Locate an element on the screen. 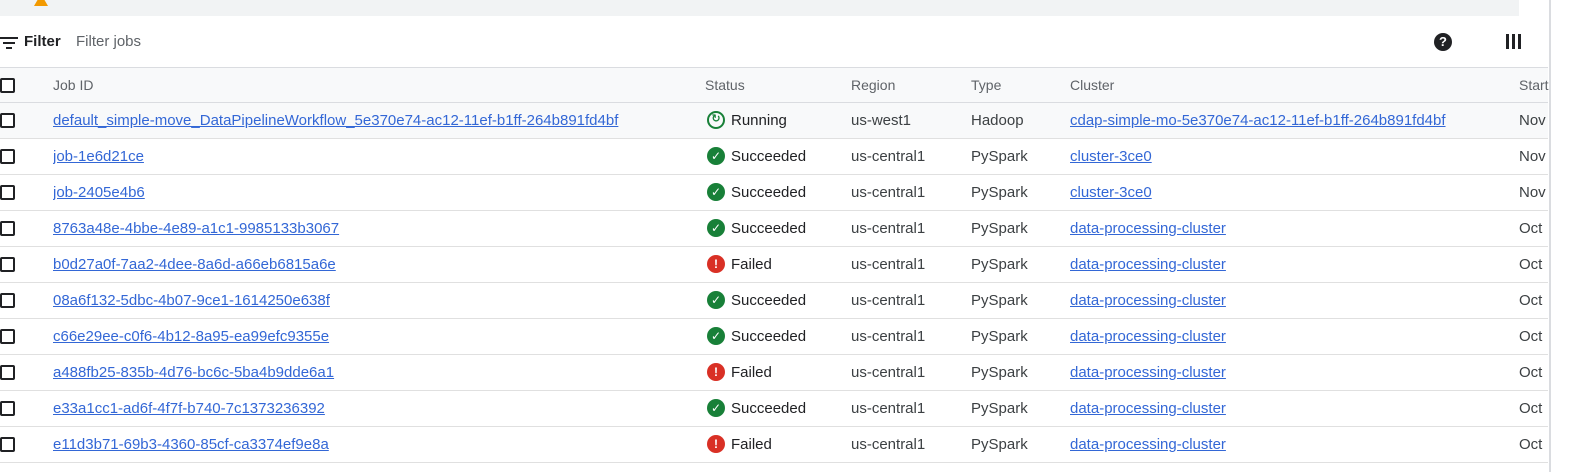  job-id-cell: job-2405e4b6 is located at coordinates (373, 192).